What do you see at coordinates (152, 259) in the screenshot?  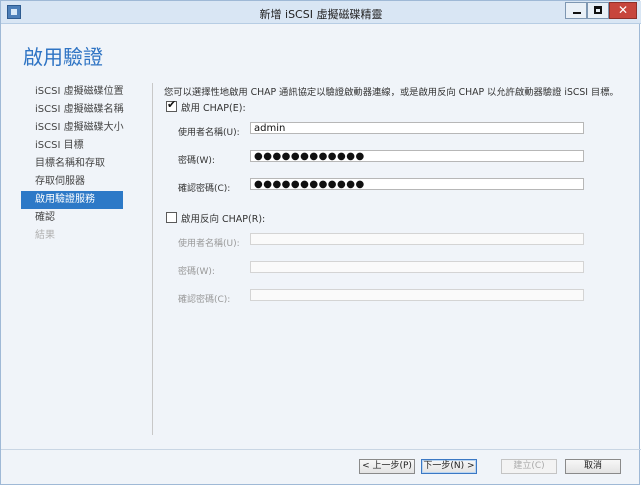 I see `nav-divider` at bounding box center [152, 259].